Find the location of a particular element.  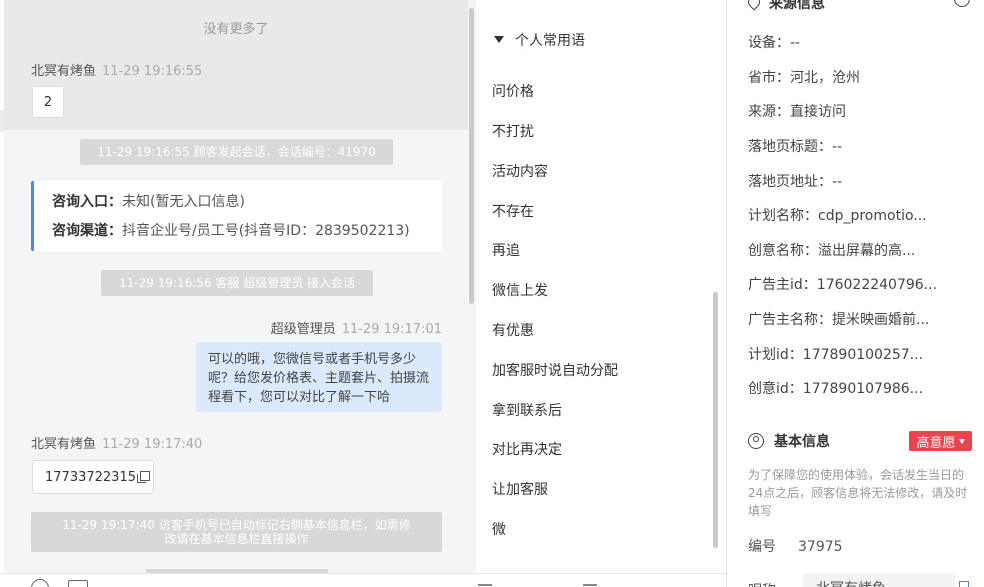

field-value: 河北，沧州 is located at coordinates (825, 78).